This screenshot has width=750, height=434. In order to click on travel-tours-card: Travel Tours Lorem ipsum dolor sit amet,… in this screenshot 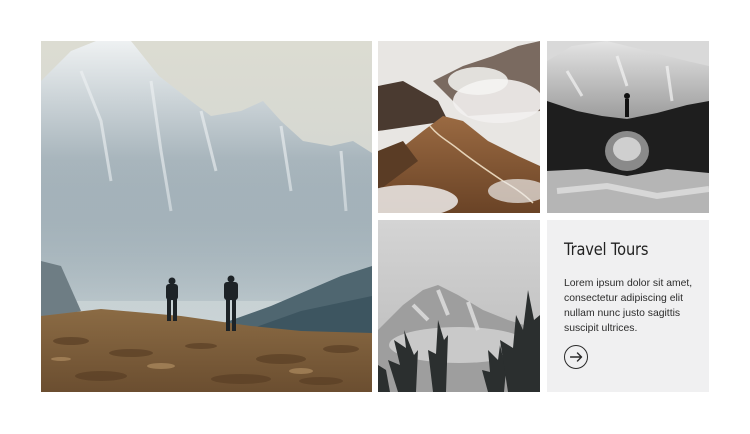, I will do `click(628, 306)`.